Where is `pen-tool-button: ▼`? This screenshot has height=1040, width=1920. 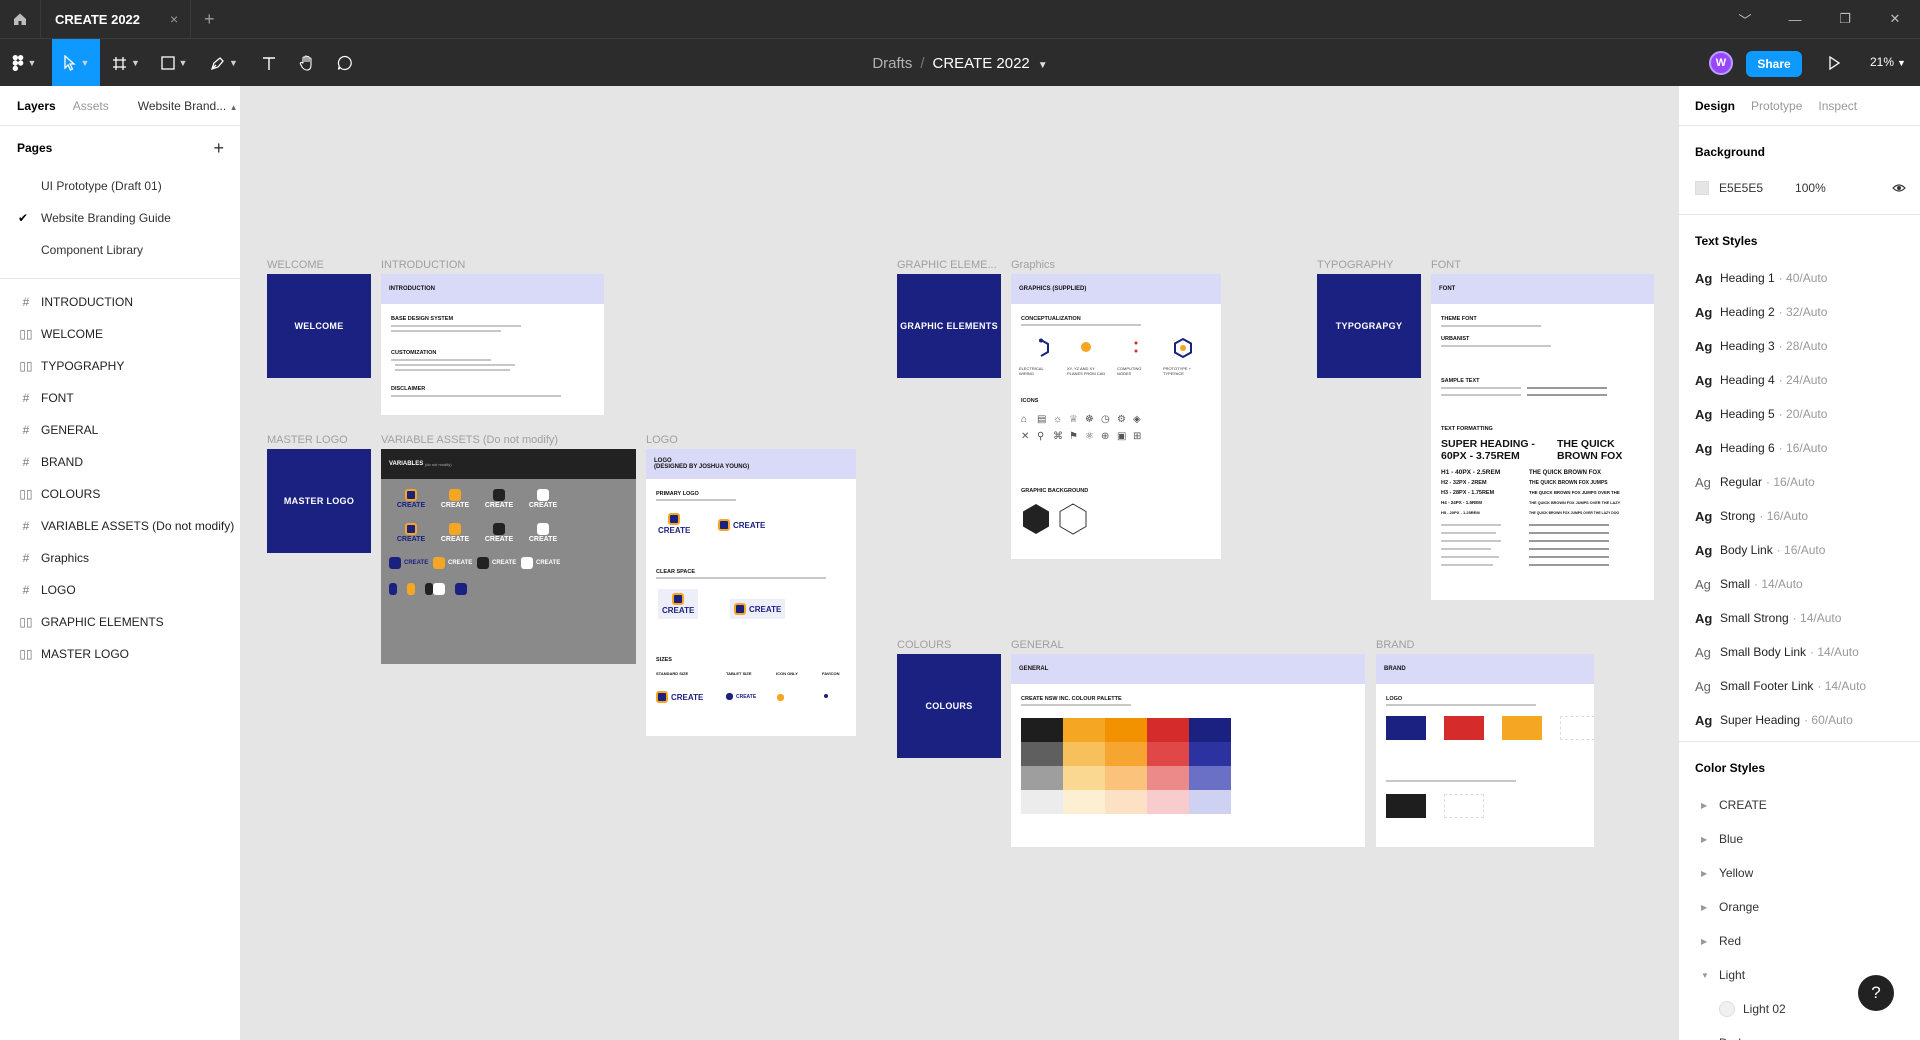 pen-tool-button: ▼ is located at coordinates (224, 63).